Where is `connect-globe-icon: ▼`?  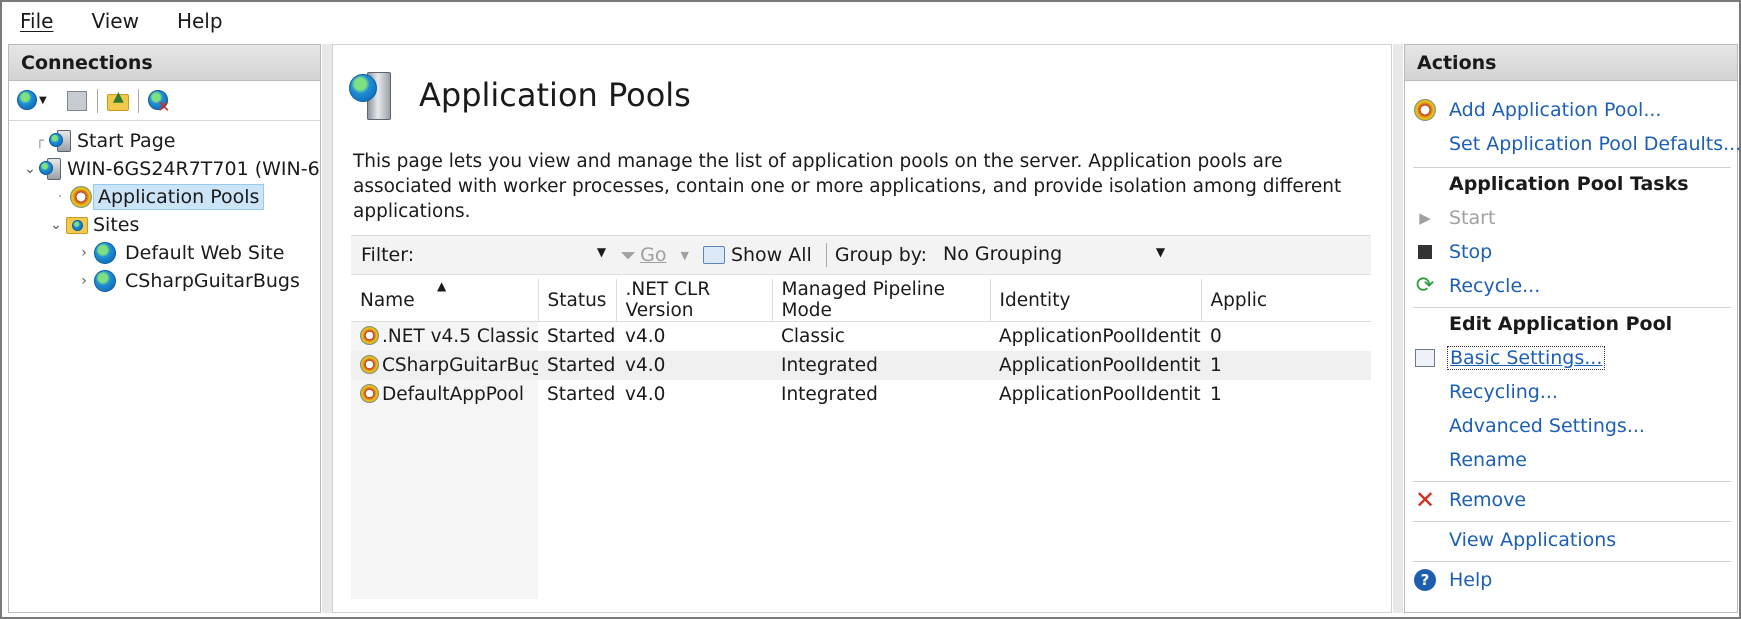 connect-globe-icon: ▼ is located at coordinates (32, 101).